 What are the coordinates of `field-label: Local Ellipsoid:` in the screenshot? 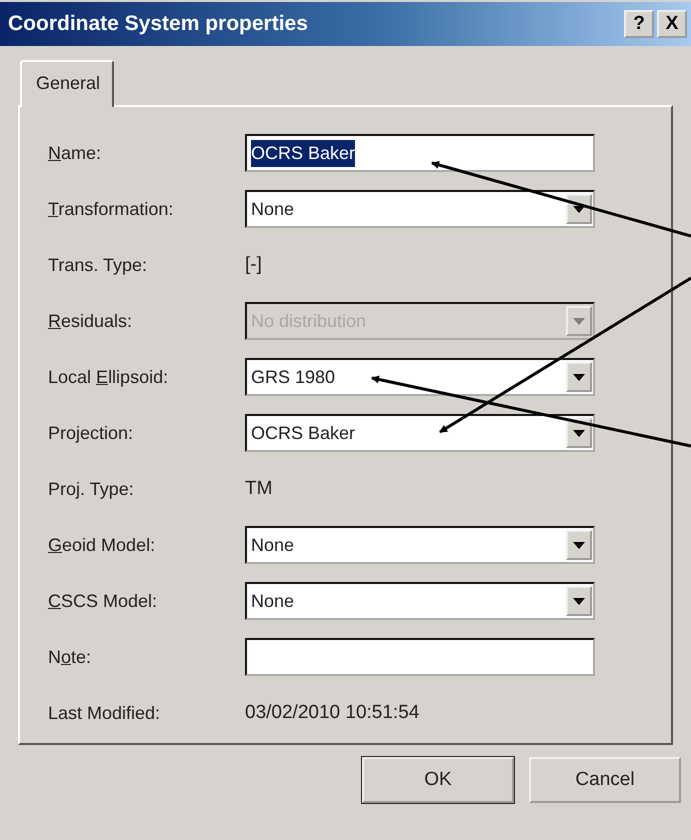 It's located at (109, 377).